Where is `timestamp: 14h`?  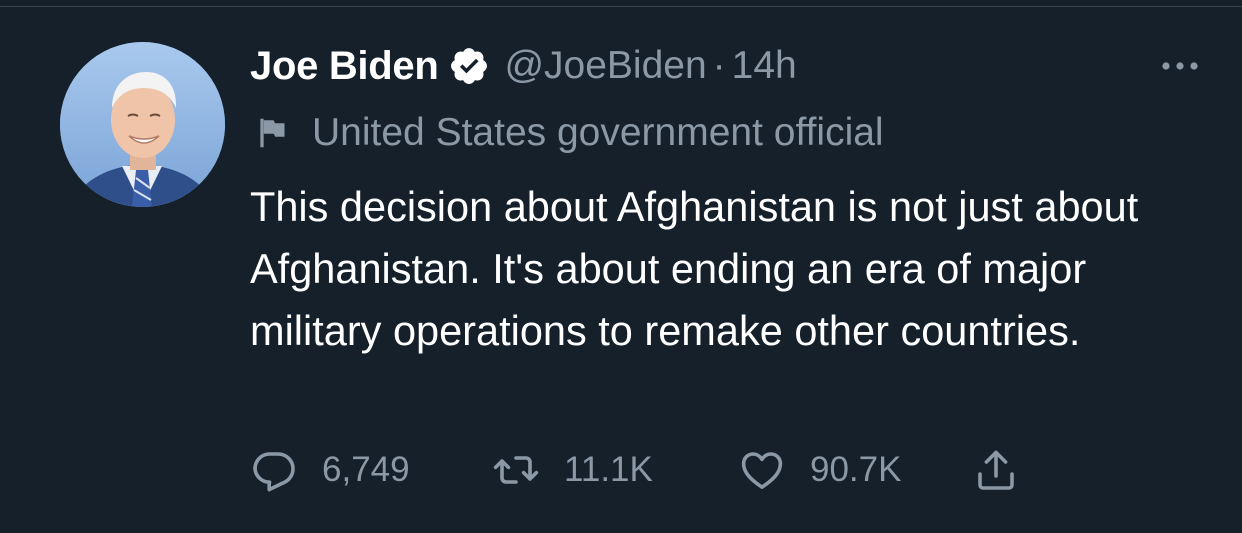 timestamp: 14h is located at coordinates (764, 66).